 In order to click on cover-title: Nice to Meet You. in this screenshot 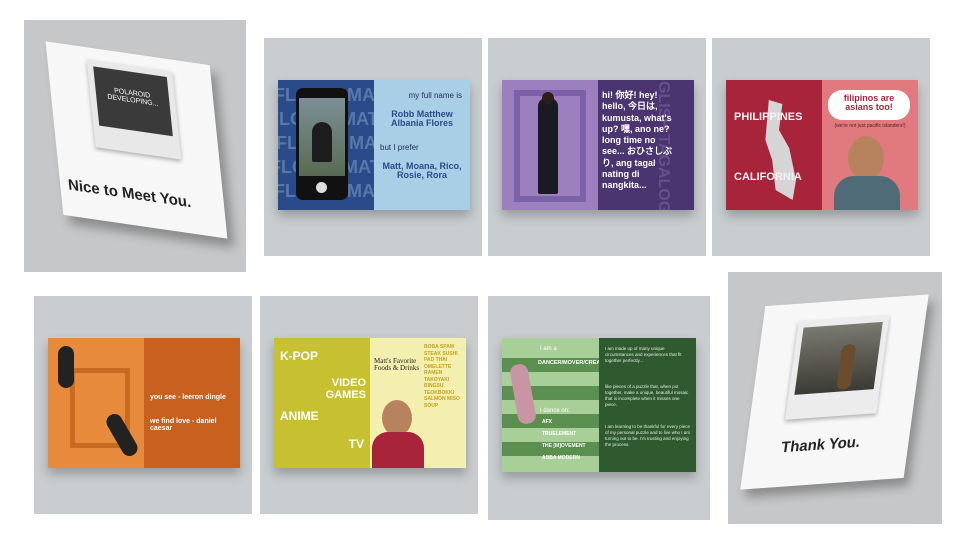, I will do `click(129, 194)`.